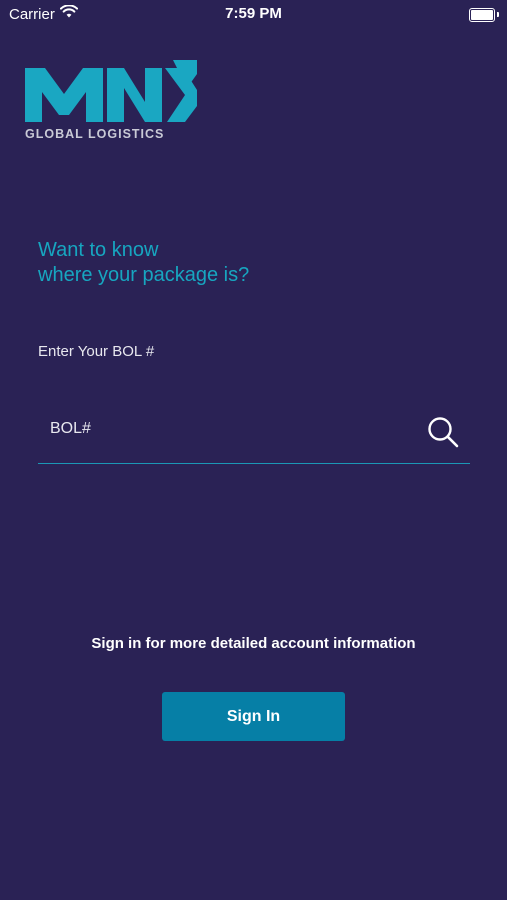  What do you see at coordinates (96, 351) in the screenshot?
I see `bol-label: Enter Your BOL #` at bounding box center [96, 351].